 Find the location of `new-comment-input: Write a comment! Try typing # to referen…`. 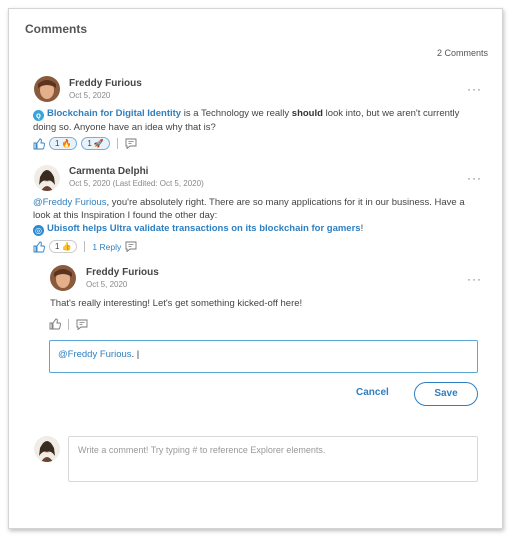

new-comment-input: Write a comment! Try typing # to referen… is located at coordinates (273, 459).